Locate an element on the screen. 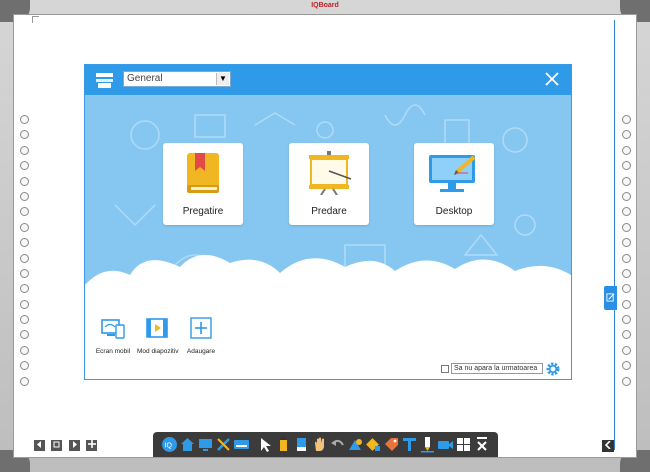  dialog-header: General ▼ is located at coordinates (328, 80).